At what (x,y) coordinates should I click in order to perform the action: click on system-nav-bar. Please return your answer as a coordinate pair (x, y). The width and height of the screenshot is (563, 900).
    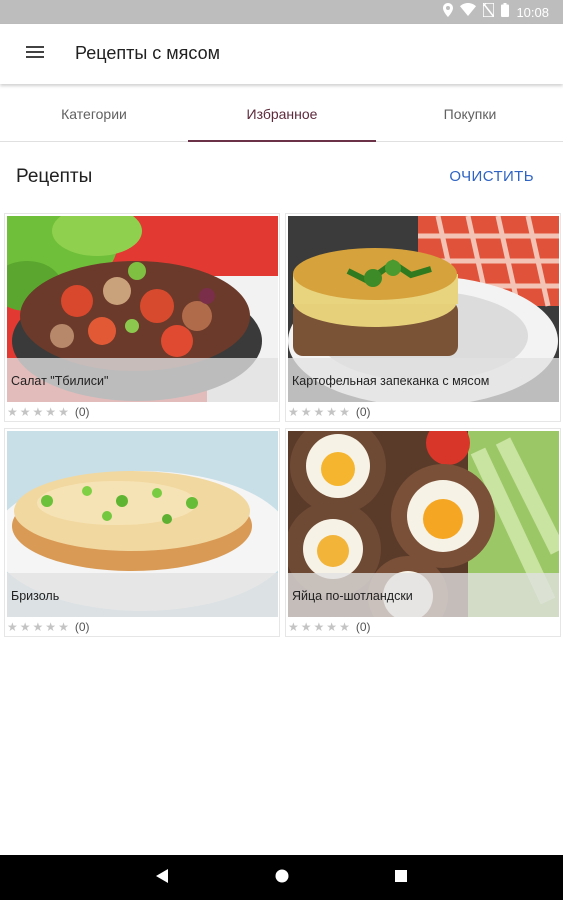
    Looking at the image, I should click on (281, 877).